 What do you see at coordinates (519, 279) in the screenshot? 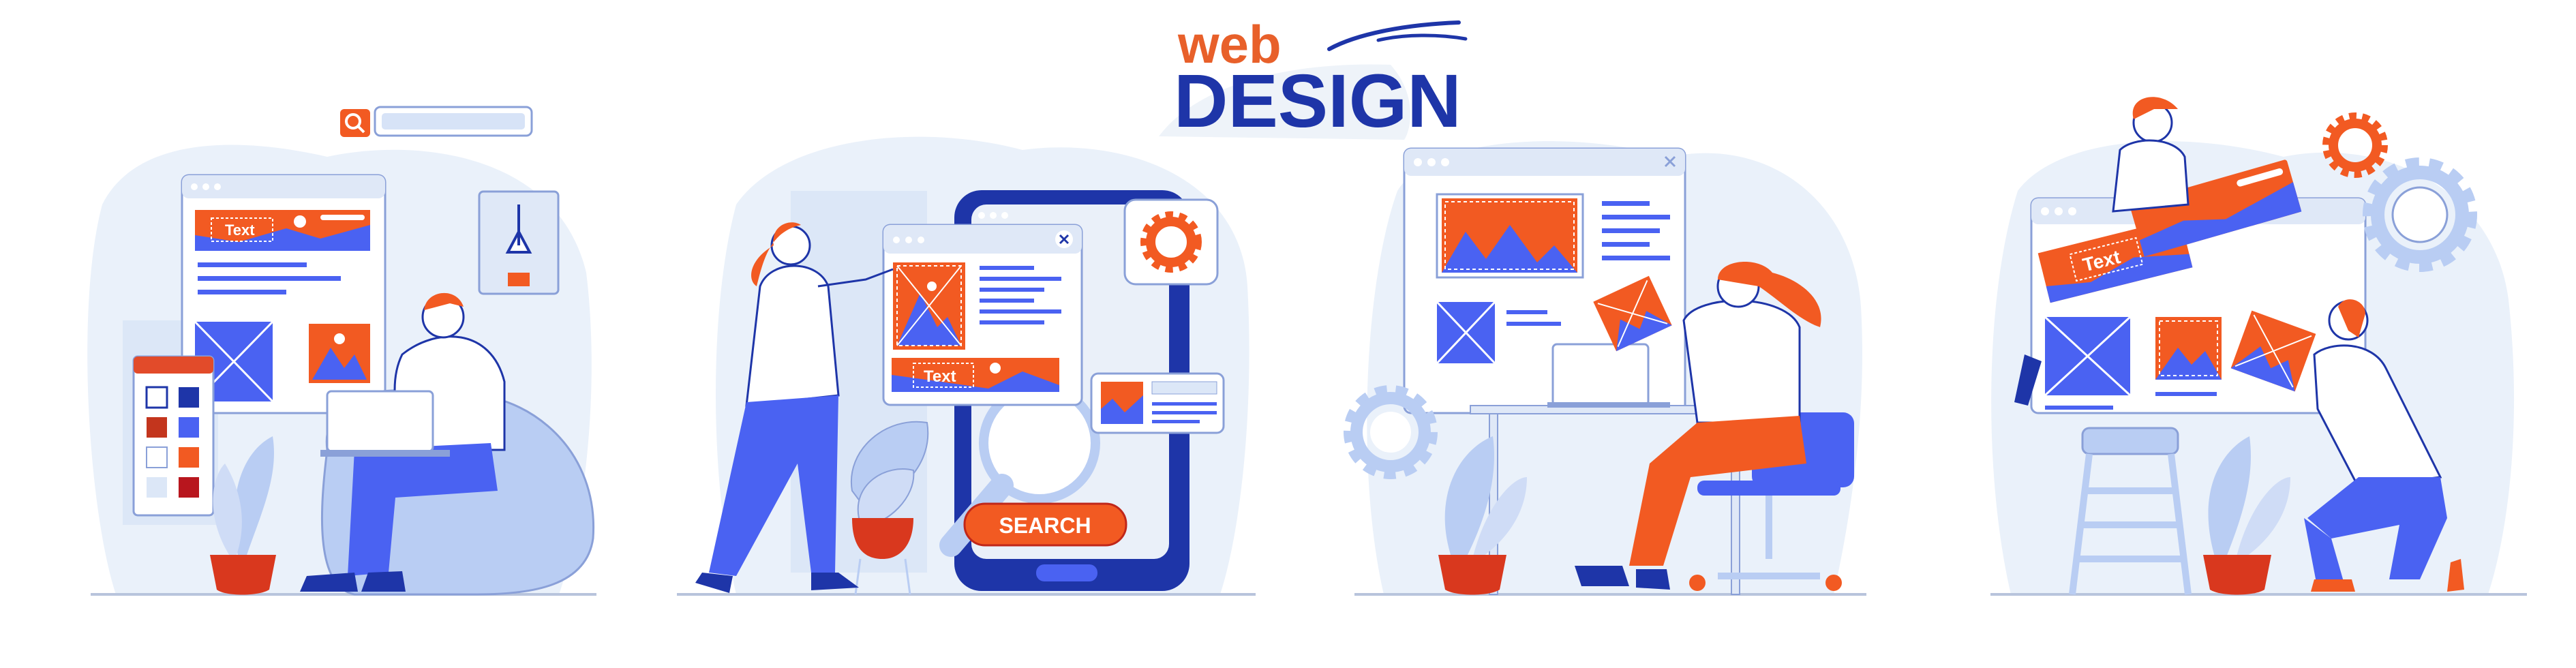
I see `pen-tool-base` at bounding box center [519, 279].